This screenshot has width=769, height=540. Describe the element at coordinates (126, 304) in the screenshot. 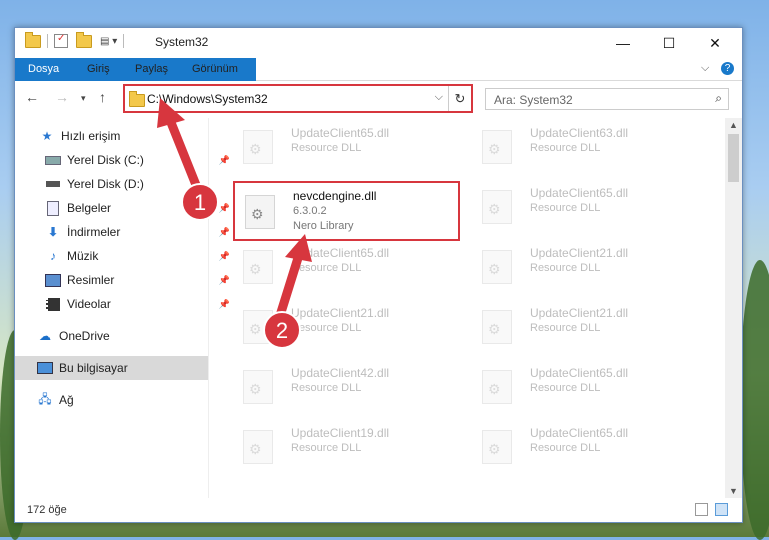

I see `sidebar-item-videos: Videolar 📌` at that location.